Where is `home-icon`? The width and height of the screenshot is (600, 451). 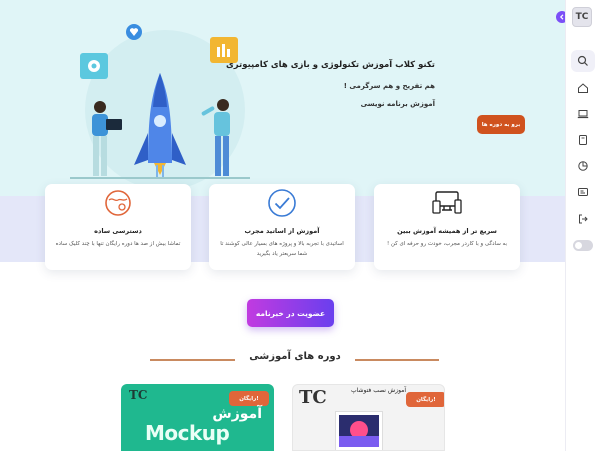 home-icon is located at coordinates (583, 88).